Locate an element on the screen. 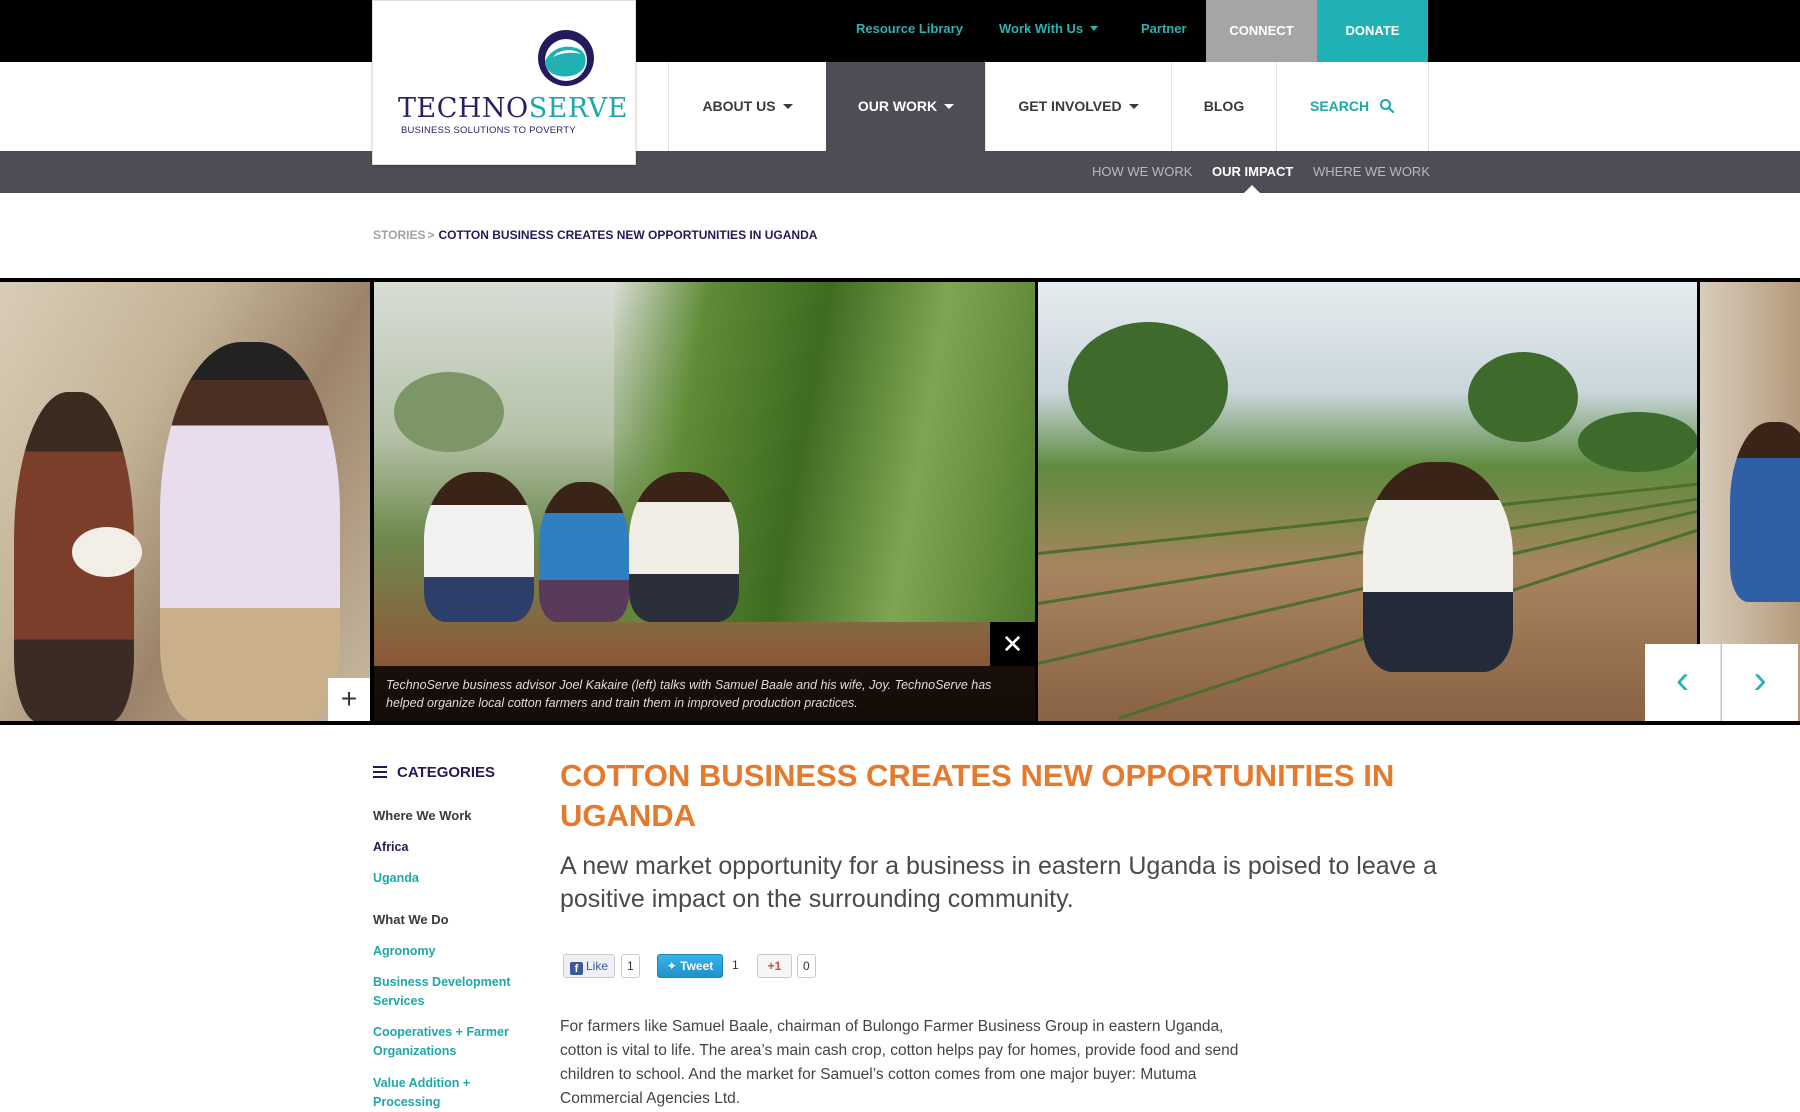 This screenshot has height=1112, width=1800. google-plus-count: 0 is located at coordinates (806, 966).